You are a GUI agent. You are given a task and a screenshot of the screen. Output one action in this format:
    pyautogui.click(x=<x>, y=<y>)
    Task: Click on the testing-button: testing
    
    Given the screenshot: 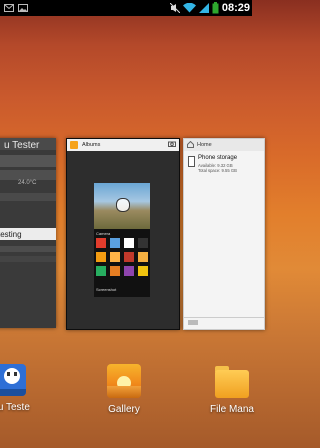 What is the action you would take?
    pyautogui.click(x=28, y=234)
    